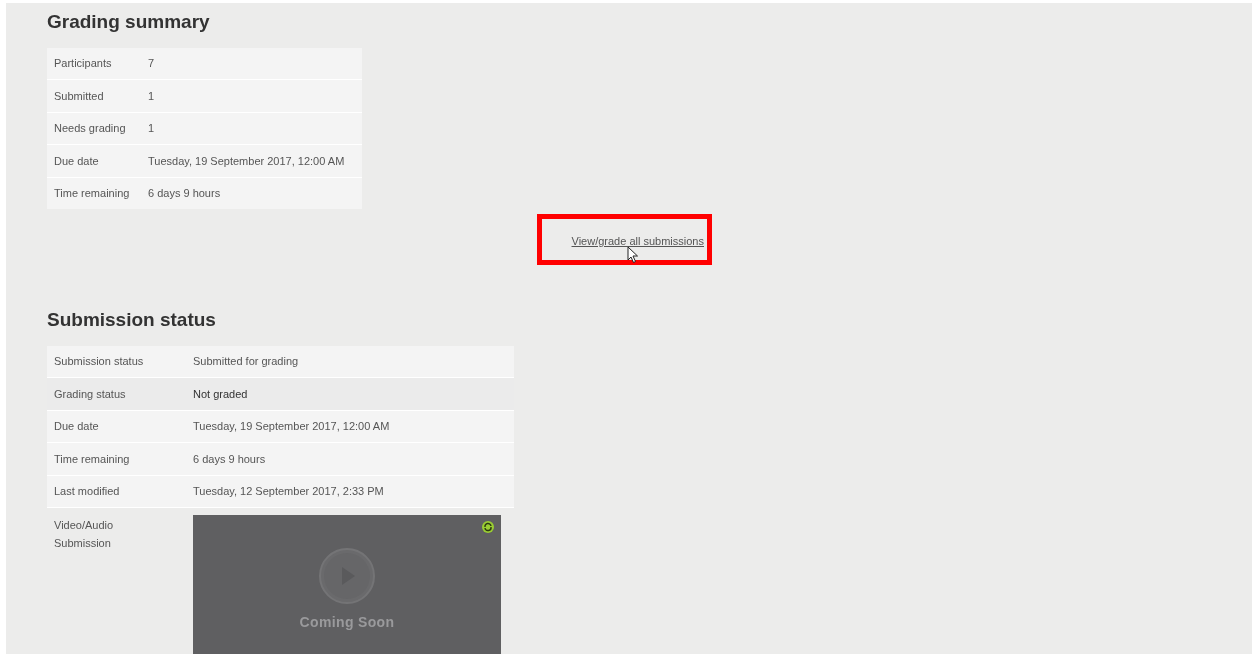 The image size is (1252, 654). I want to click on table-cell-text: Last modified, so click(87, 491).